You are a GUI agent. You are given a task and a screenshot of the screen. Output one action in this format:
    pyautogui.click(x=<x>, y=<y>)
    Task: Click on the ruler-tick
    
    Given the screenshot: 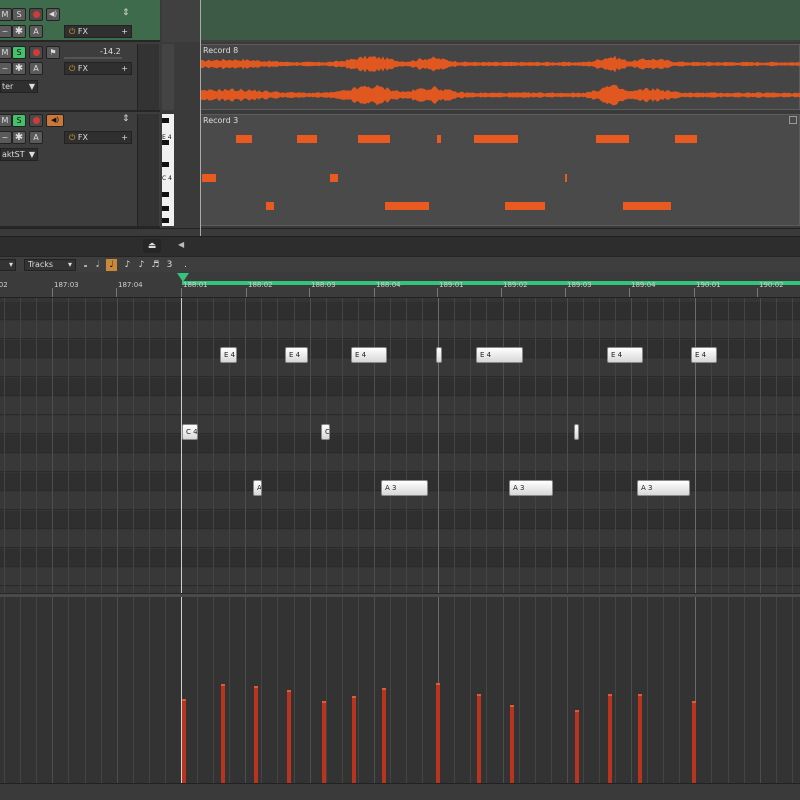 What is the action you would take?
    pyautogui.click(x=374, y=292)
    